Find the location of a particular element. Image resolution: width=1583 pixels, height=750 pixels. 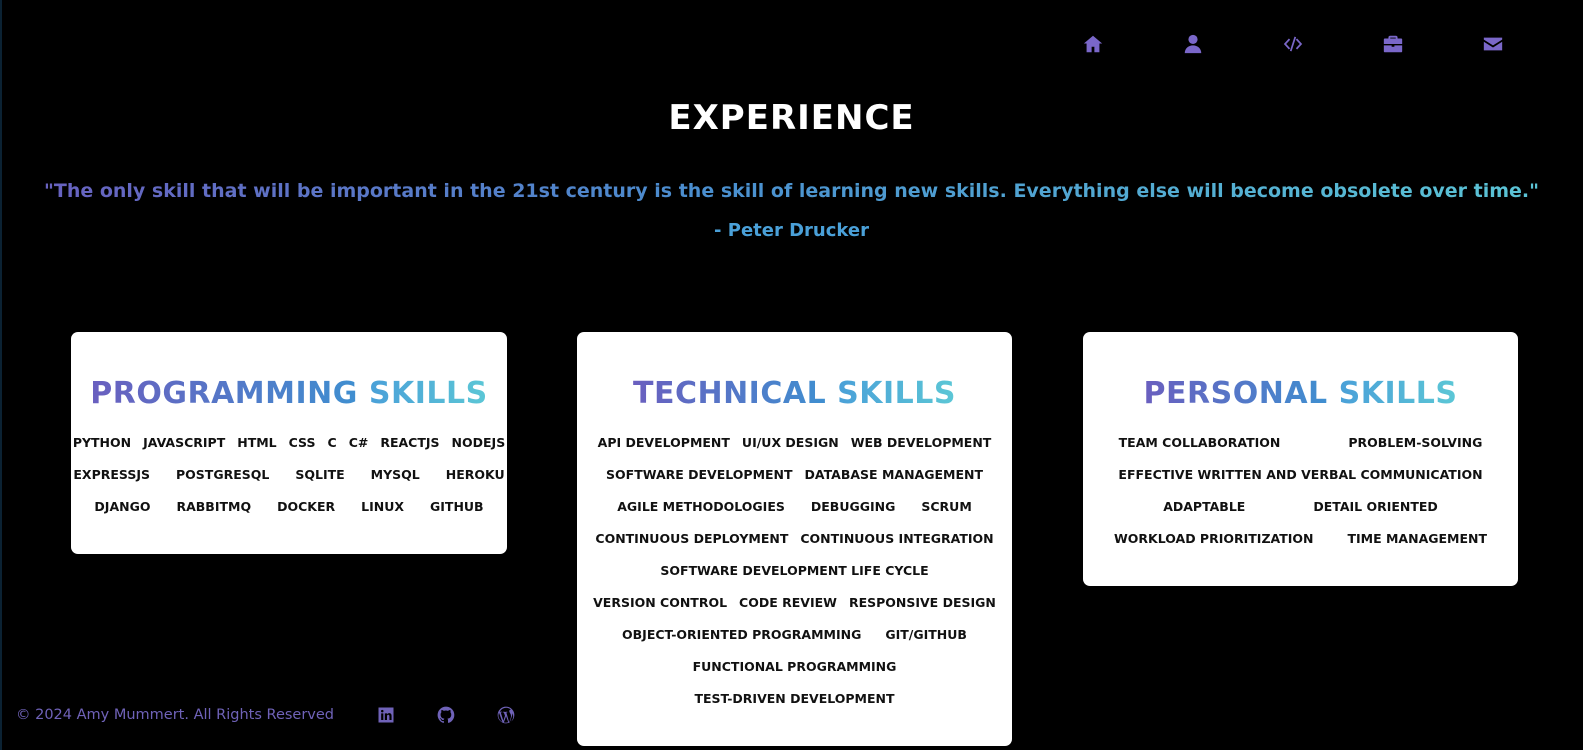

skill-item: AGILE METHODOLOGIES is located at coordinates (701, 506).